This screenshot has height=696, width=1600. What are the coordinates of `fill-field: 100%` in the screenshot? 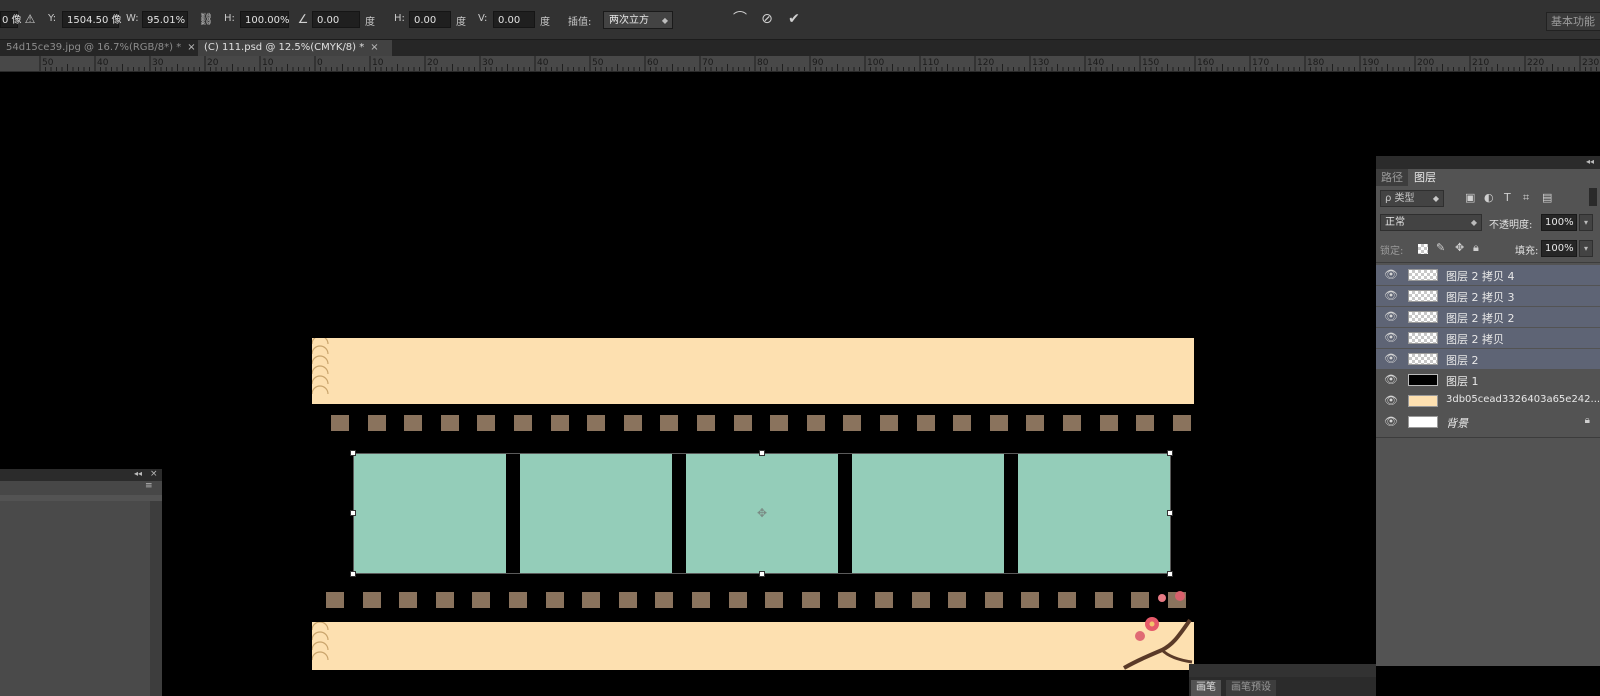 It's located at (1559, 248).